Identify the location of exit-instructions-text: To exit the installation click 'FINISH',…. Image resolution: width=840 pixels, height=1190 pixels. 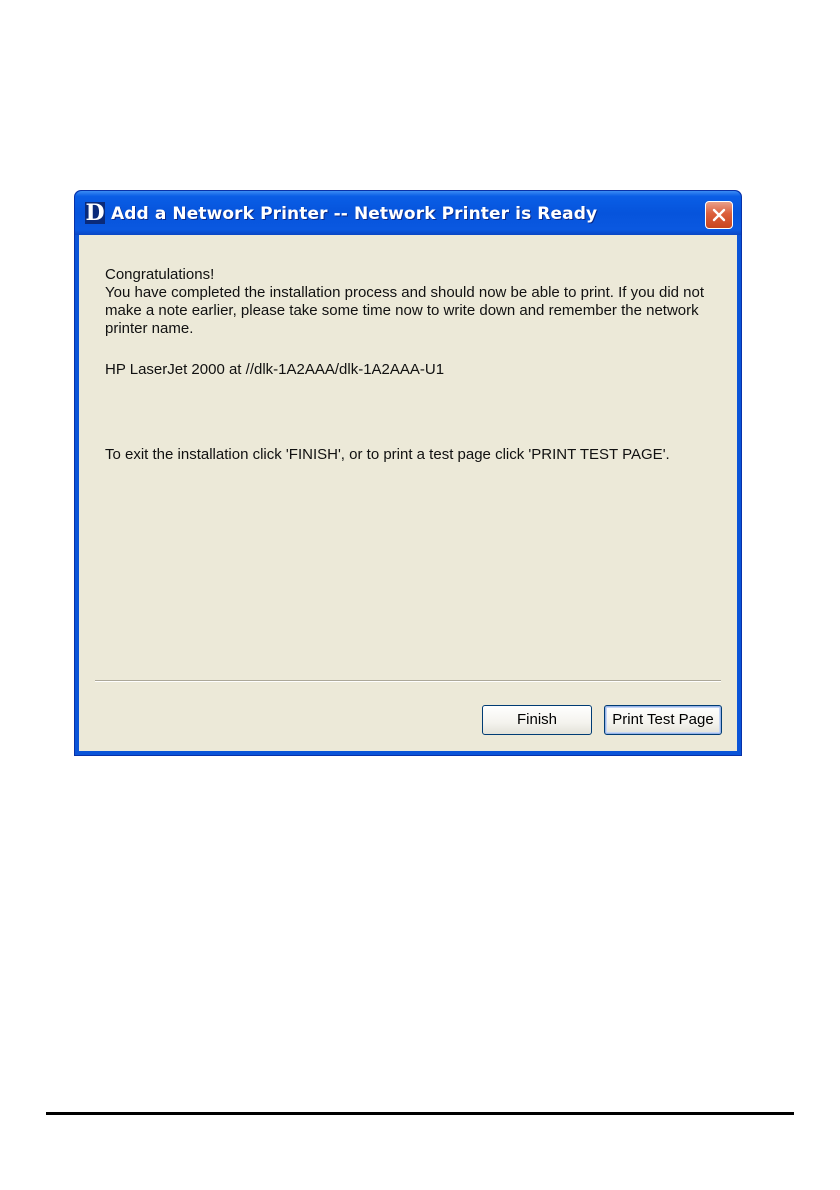
(387, 454).